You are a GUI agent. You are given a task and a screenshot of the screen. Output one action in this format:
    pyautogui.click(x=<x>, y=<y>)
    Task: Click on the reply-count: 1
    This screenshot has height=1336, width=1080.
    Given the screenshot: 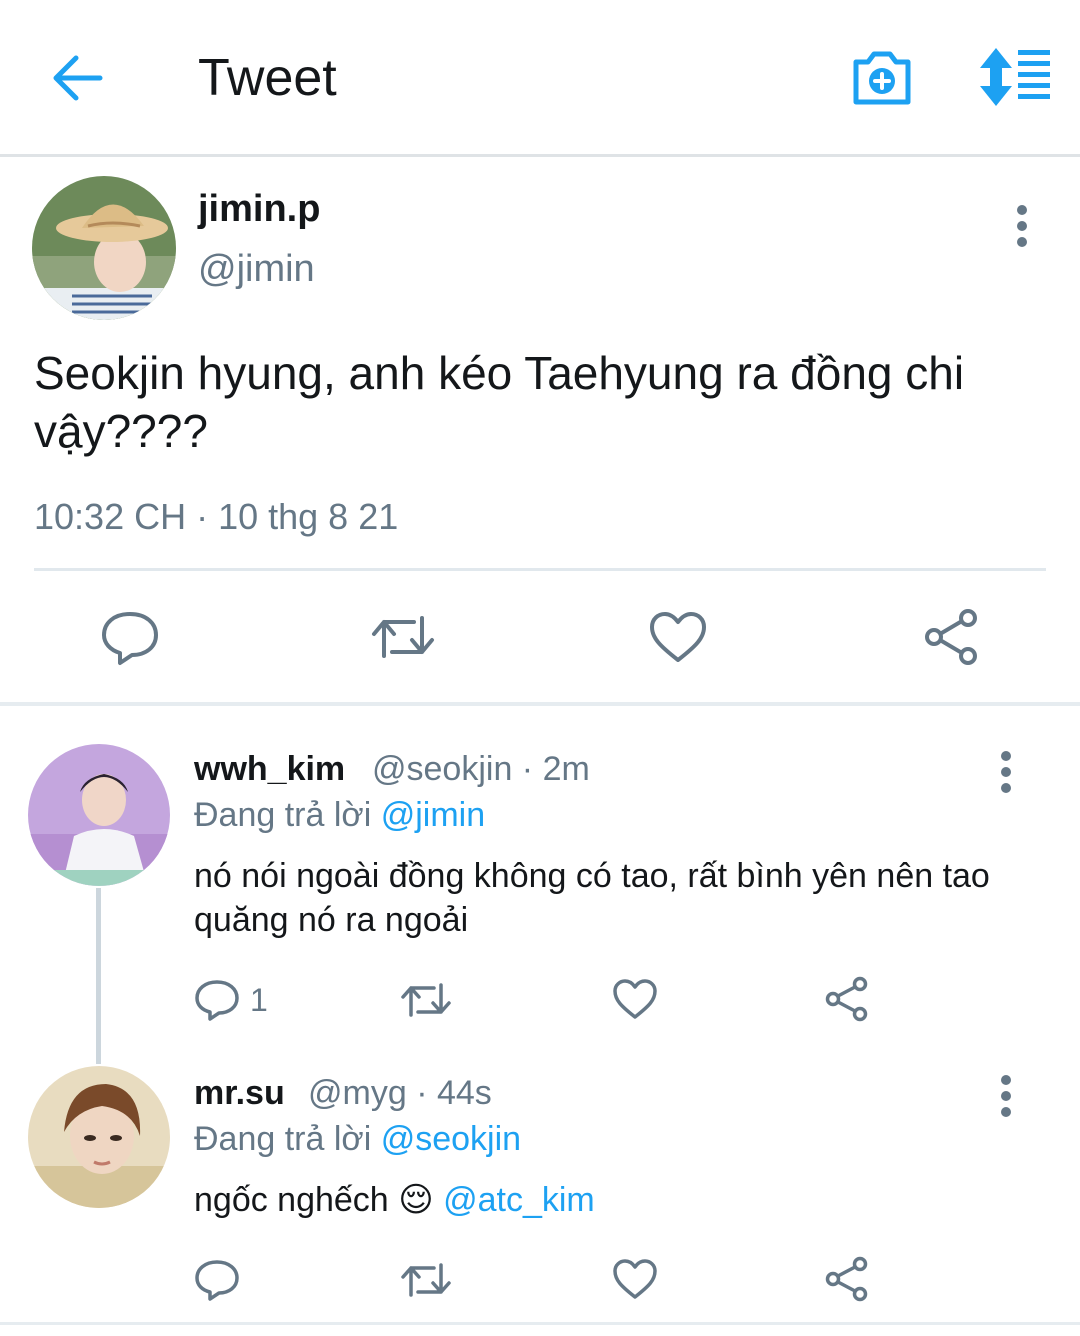 What is the action you would take?
    pyautogui.click(x=259, y=1000)
    